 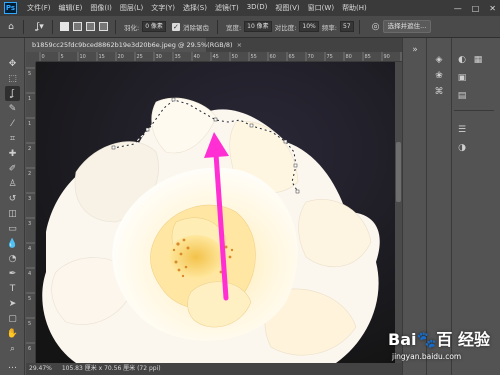 I want to click on healing-brush-icon: ✚, so click(x=12, y=153).